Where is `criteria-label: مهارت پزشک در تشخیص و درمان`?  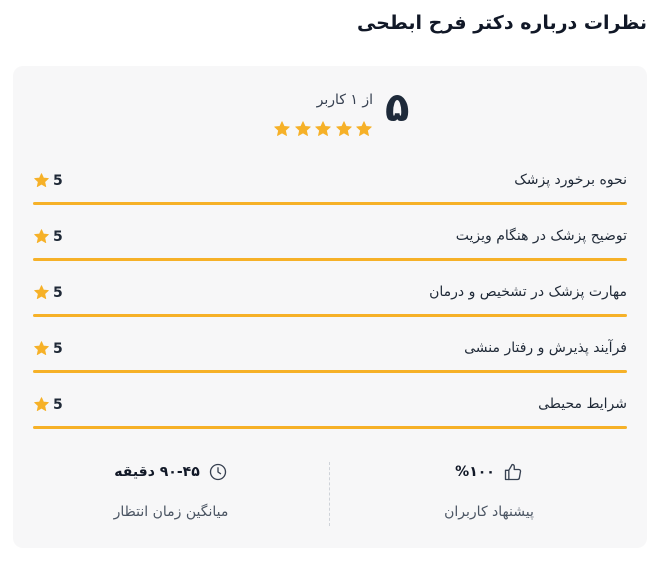 criteria-label: مهارت پزشک در تشخیص و درمان is located at coordinates (528, 292).